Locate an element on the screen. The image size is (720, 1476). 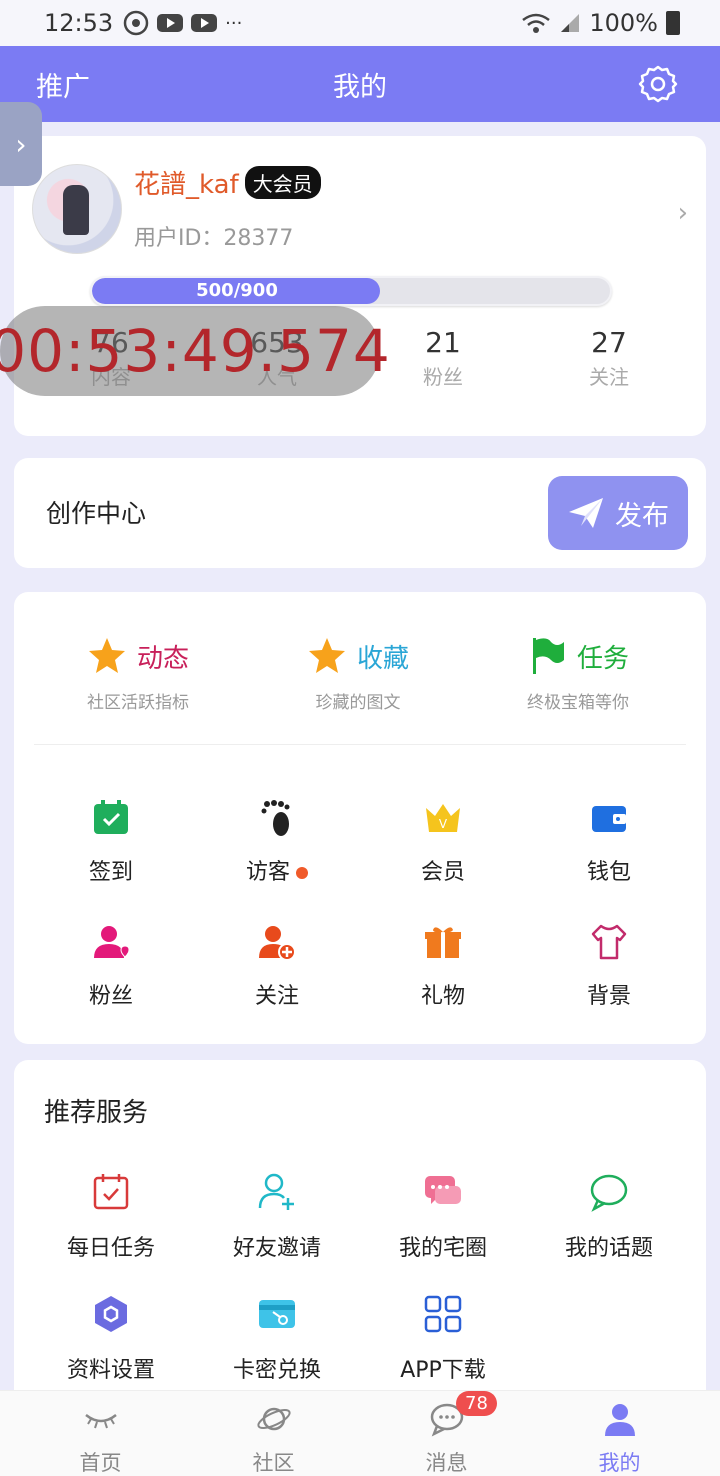
services-title: 推荐服务 is located at coordinates (96, 1113).